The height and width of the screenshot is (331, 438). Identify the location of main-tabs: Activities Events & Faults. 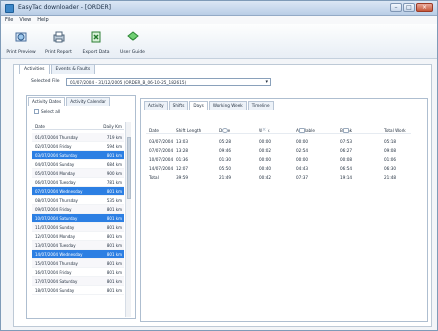
(57, 69).